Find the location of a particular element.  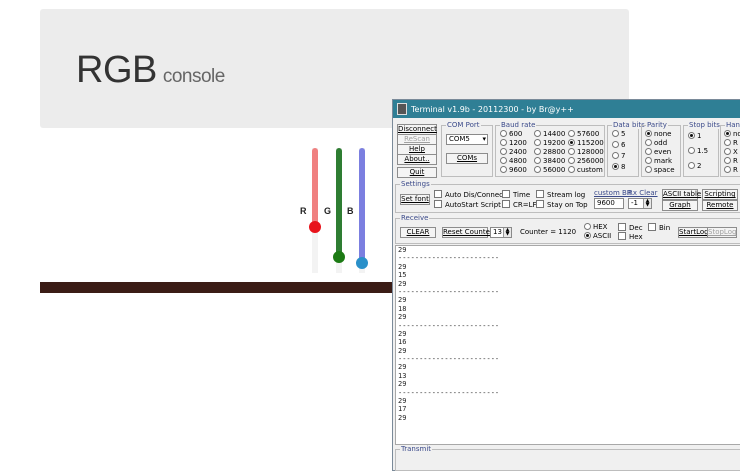

slider-knob-b is located at coordinates (362, 263).